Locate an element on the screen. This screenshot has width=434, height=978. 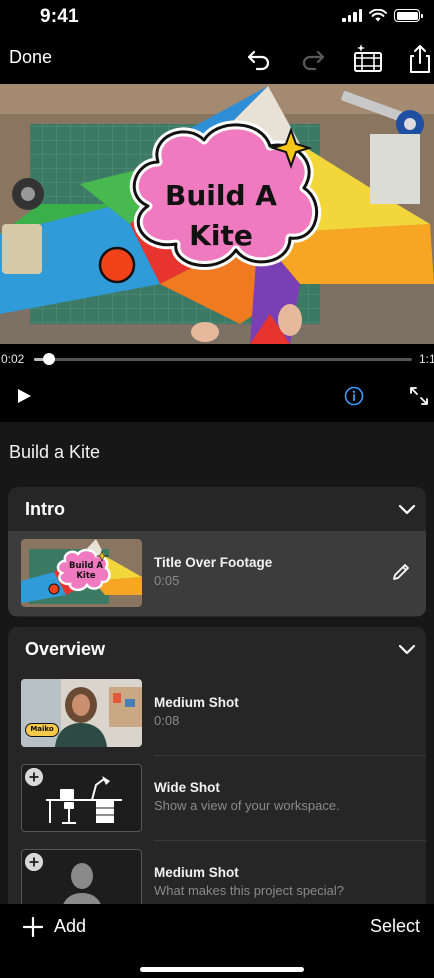
shot-title: Wide Shot is located at coordinates (187, 787).